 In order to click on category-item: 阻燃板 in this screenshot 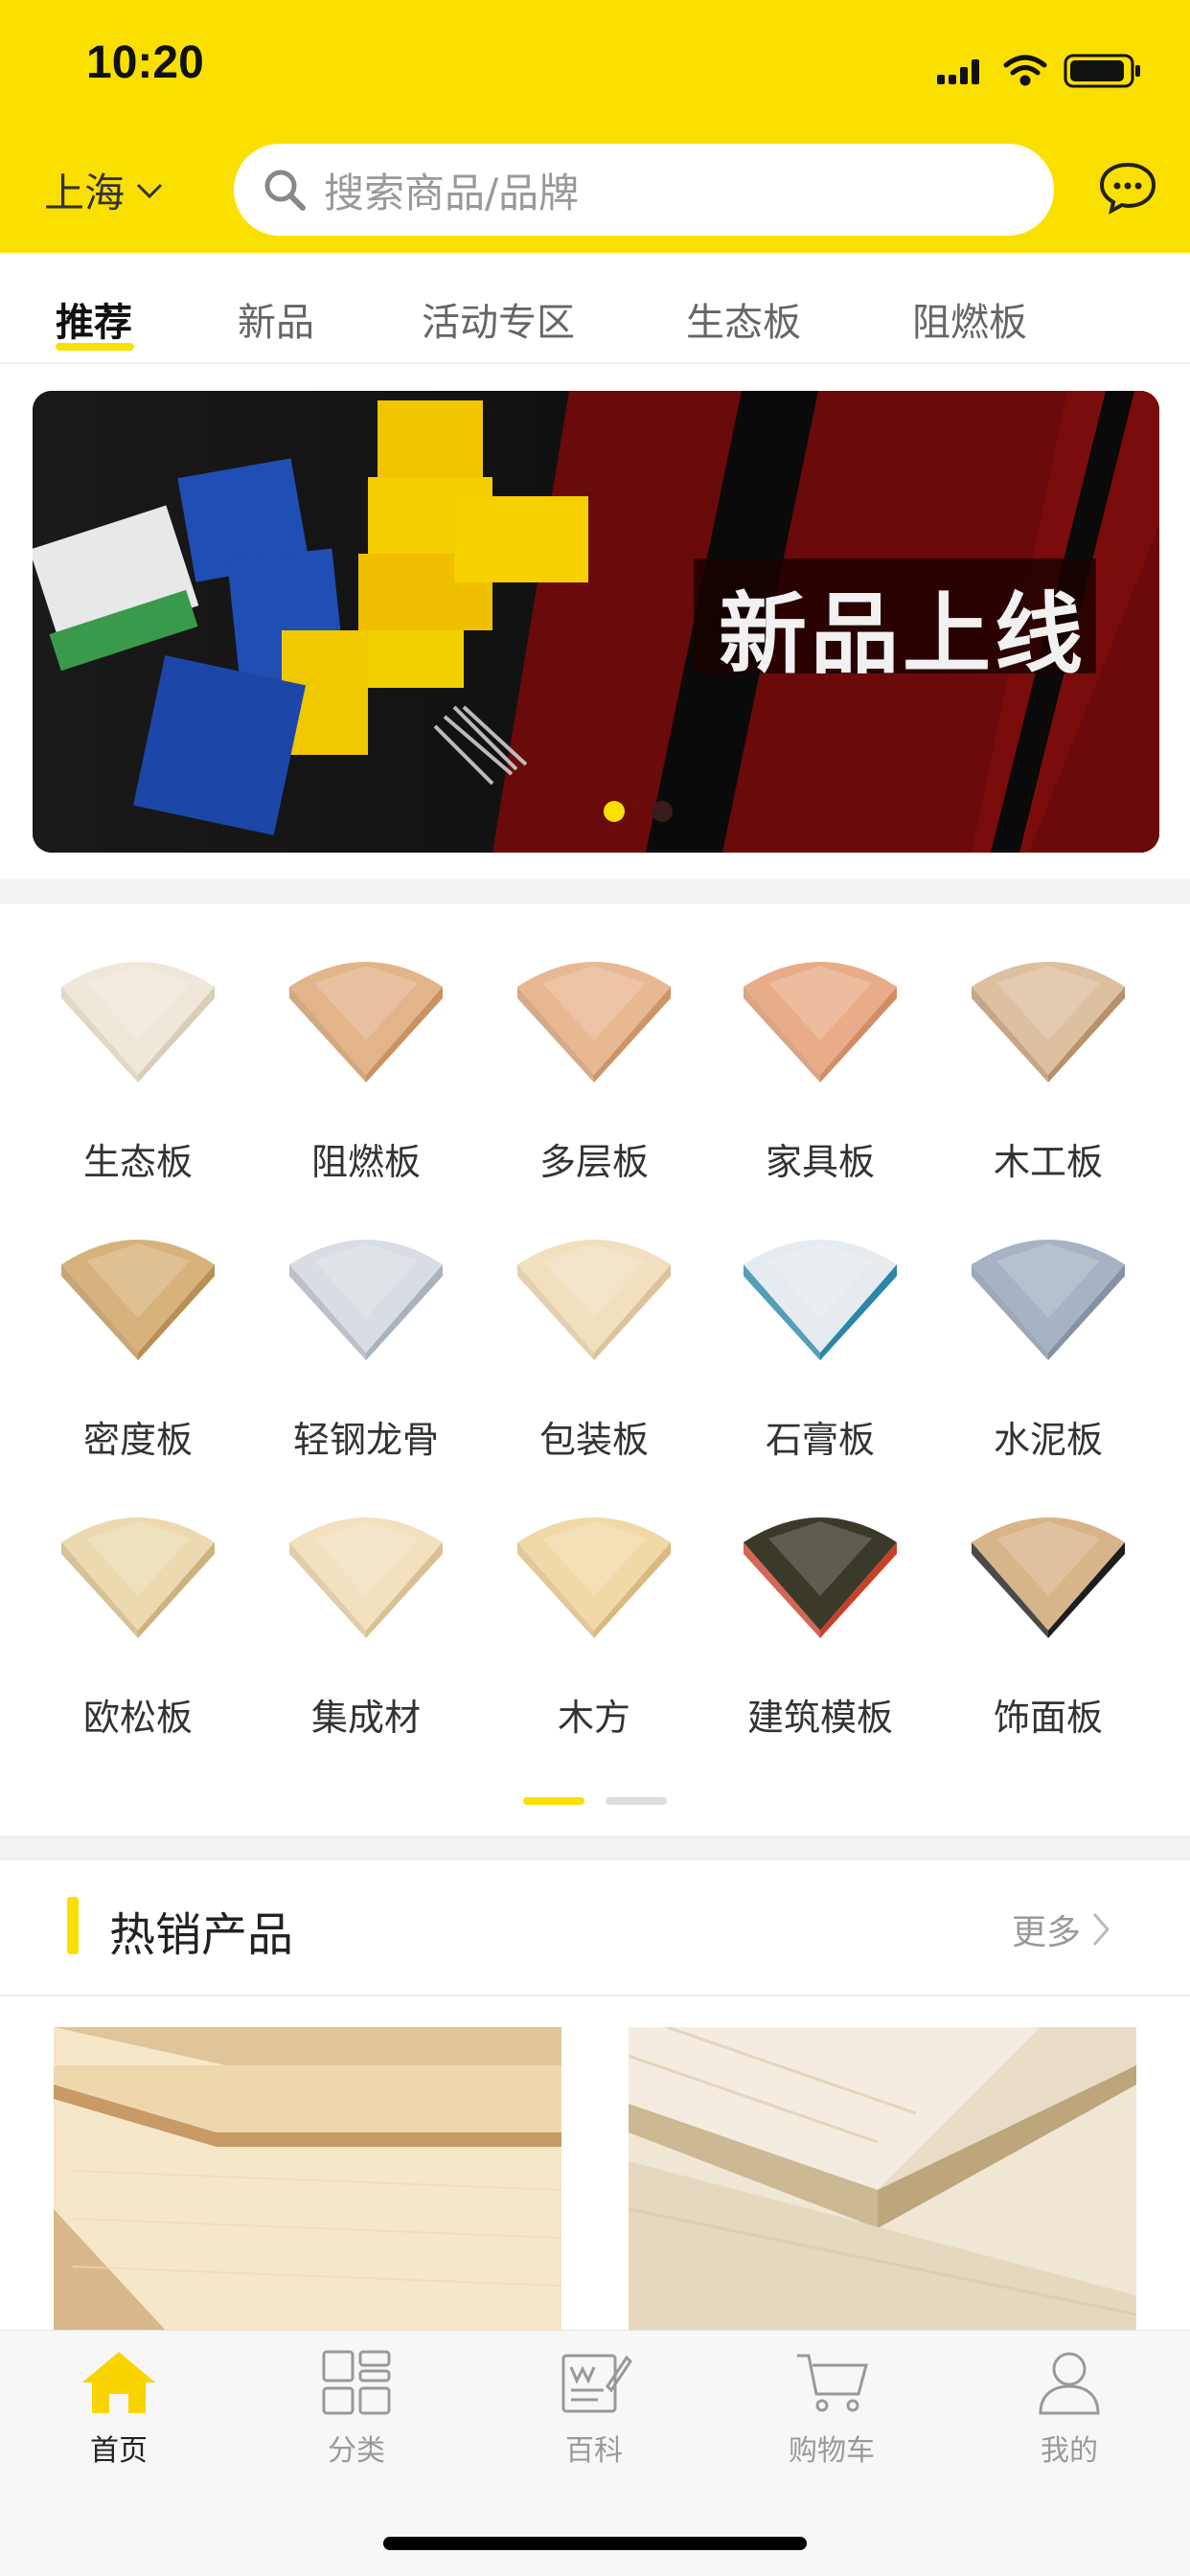, I will do `click(366, 1067)`.